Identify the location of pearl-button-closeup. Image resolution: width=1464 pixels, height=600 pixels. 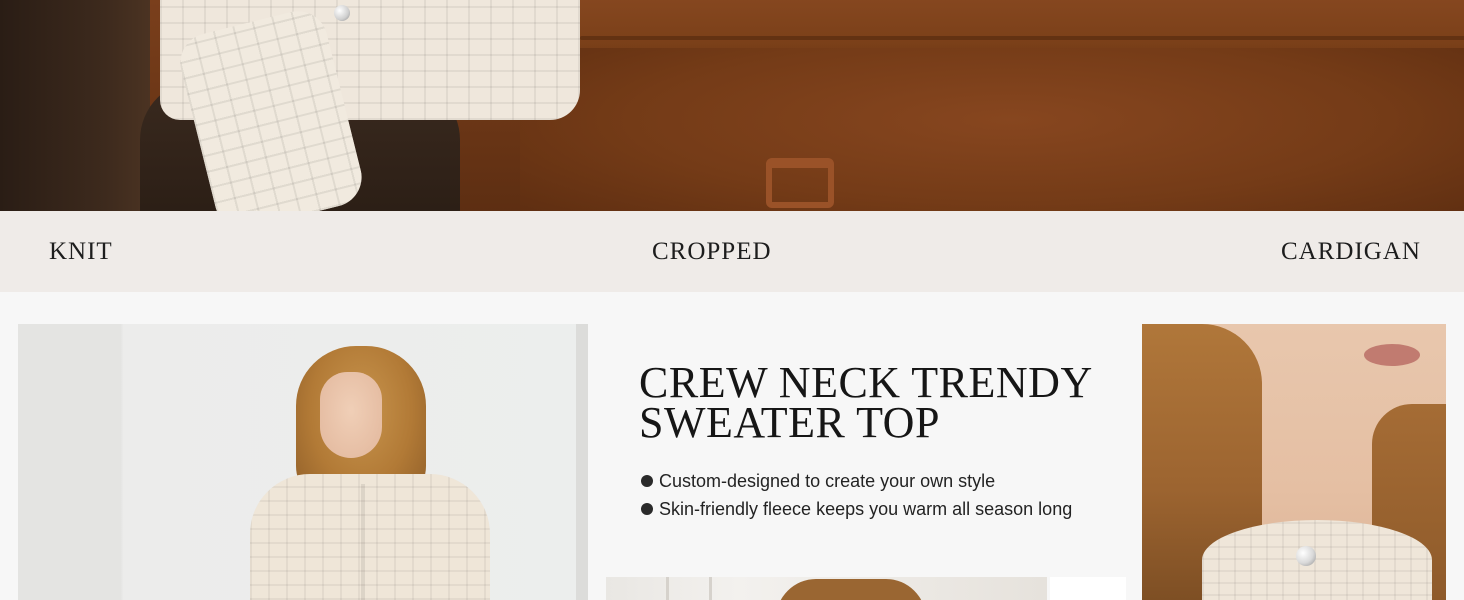
(1306, 556).